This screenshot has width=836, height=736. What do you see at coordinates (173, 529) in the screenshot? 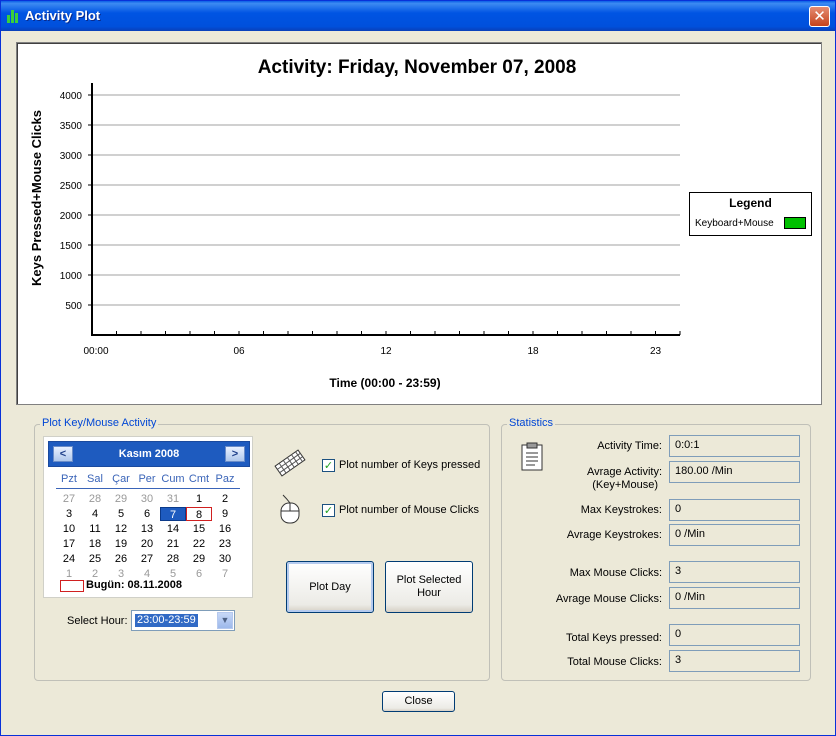
I see `calendar-day: 14` at bounding box center [173, 529].